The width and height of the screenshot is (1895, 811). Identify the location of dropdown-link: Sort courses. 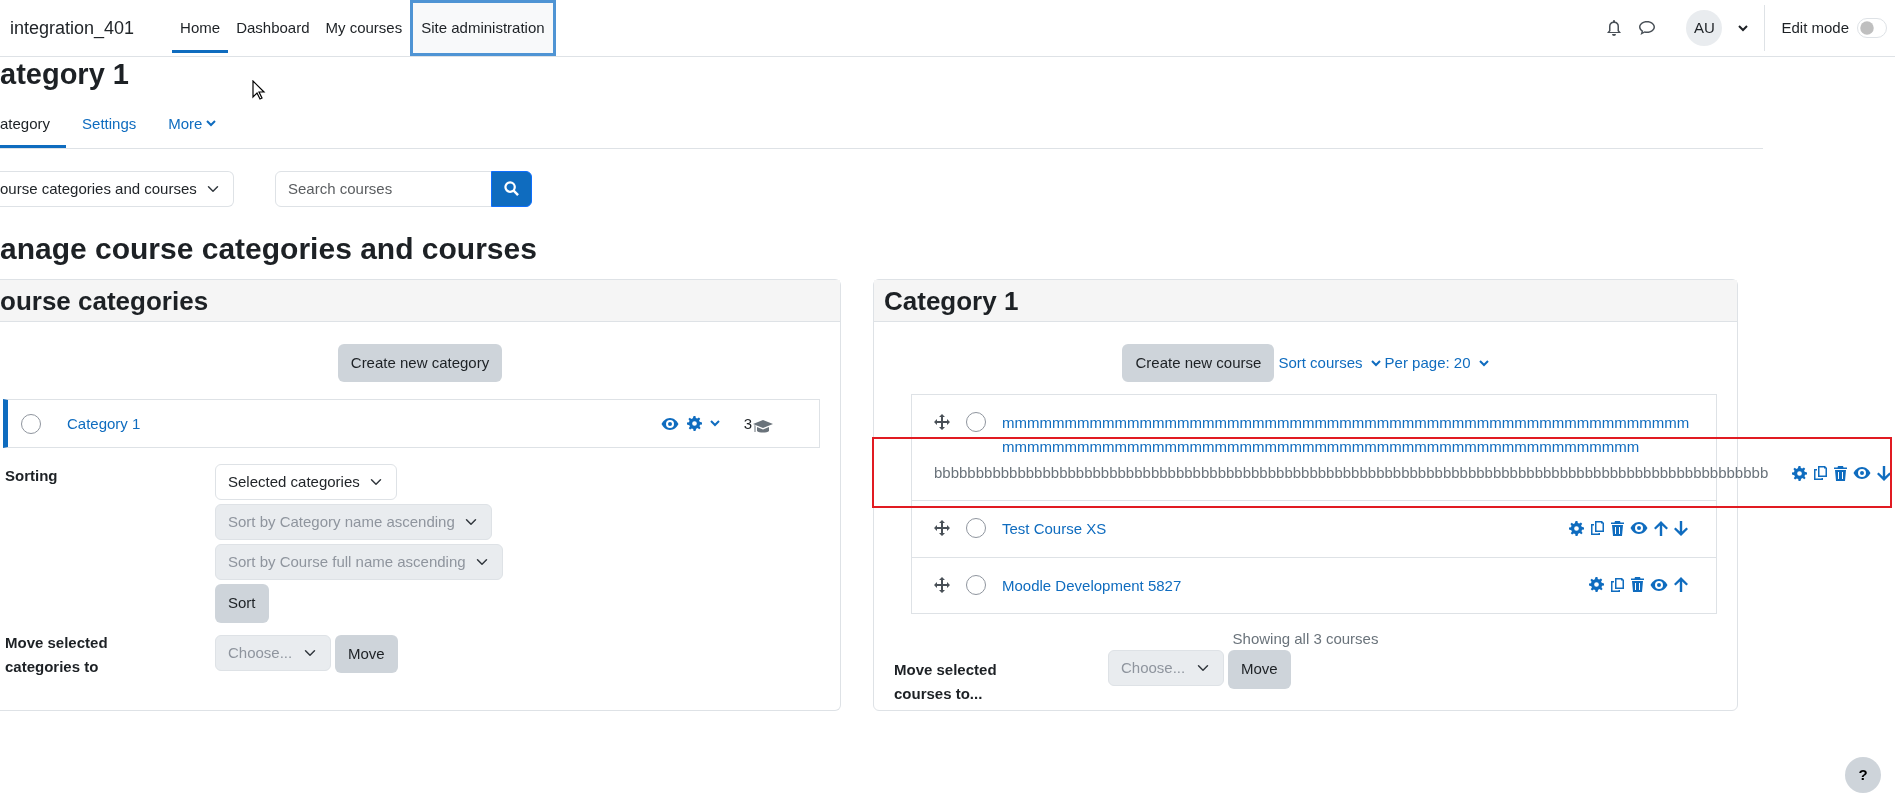
(1329, 363).